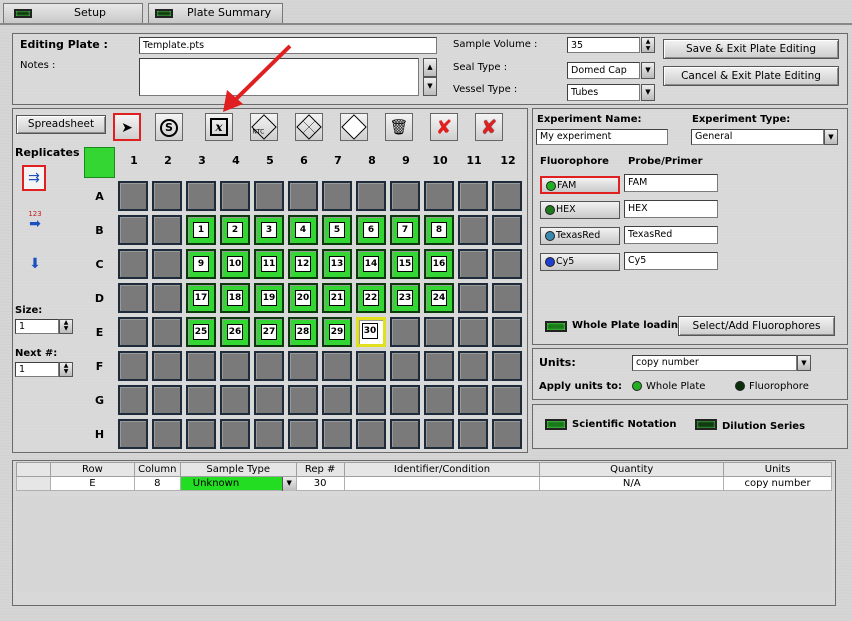 The image size is (852, 621). What do you see at coordinates (430, 86) in the screenshot?
I see `notes-scroll-down: ▼` at bounding box center [430, 86].